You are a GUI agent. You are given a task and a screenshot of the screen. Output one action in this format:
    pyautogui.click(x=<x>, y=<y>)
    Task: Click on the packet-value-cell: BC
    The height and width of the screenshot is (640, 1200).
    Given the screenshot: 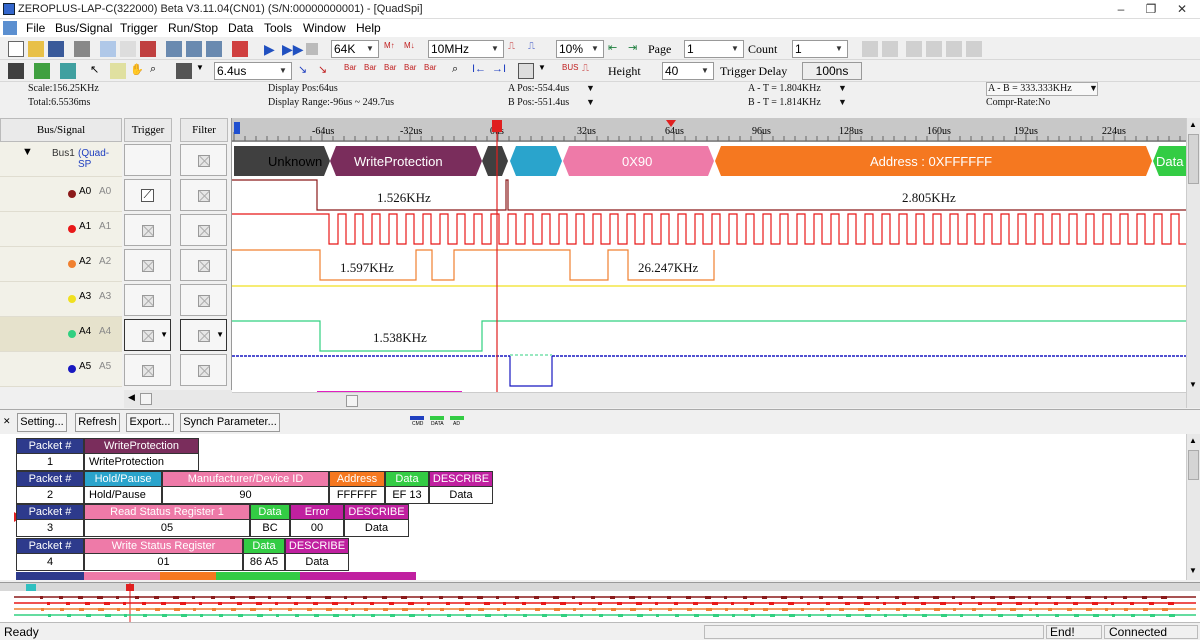 What is the action you would take?
    pyautogui.click(x=270, y=528)
    